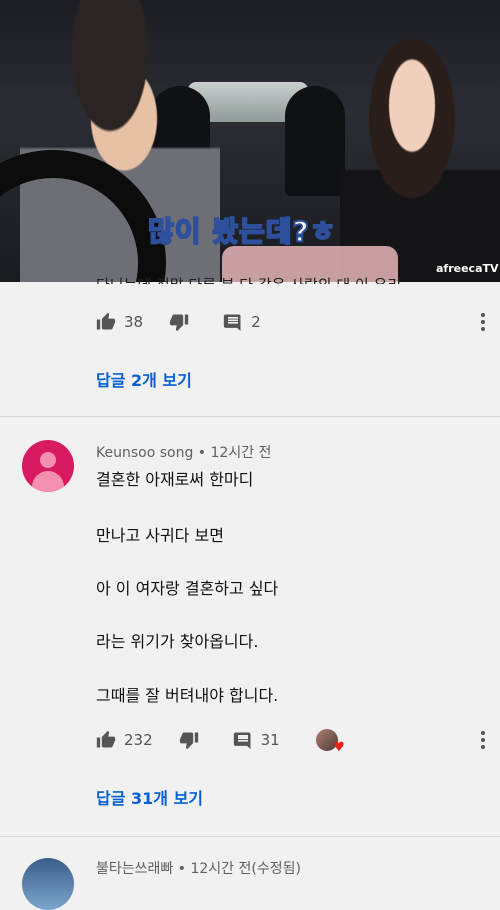  What do you see at coordinates (339, 747) in the screenshot?
I see `heart-icon: ♥` at bounding box center [339, 747].